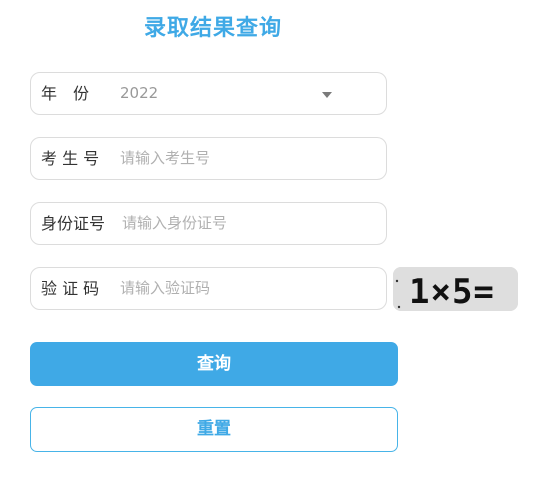  I want to click on captcha-image: 1×5=, so click(455, 289).